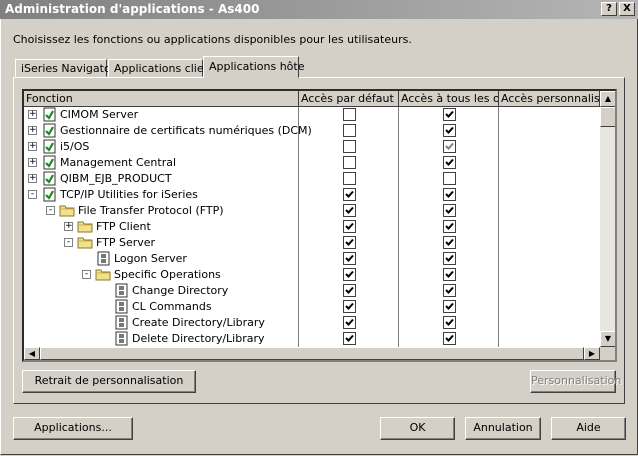 This screenshot has width=638, height=456. Describe the element at coordinates (65, 68) in the screenshot. I see `tab-iseries-navigator: iSeries Navigator` at that location.